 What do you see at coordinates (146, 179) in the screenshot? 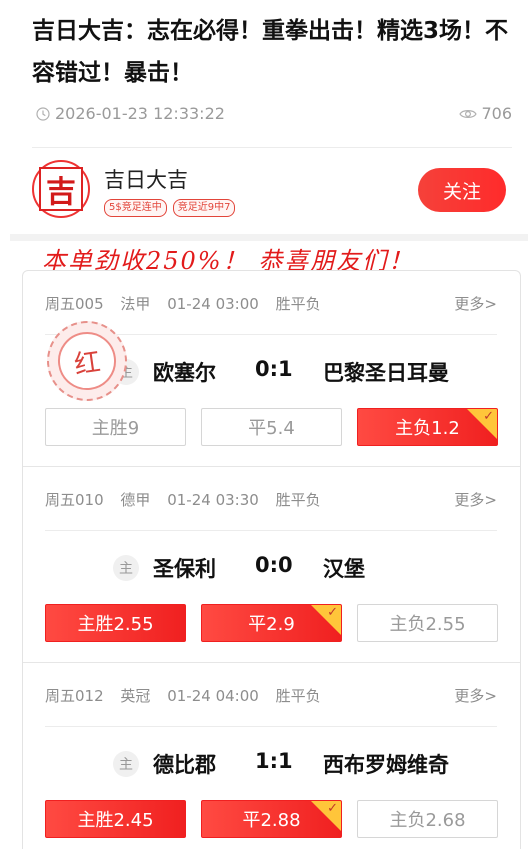
I see `author-name: 吉日大吉` at bounding box center [146, 179].